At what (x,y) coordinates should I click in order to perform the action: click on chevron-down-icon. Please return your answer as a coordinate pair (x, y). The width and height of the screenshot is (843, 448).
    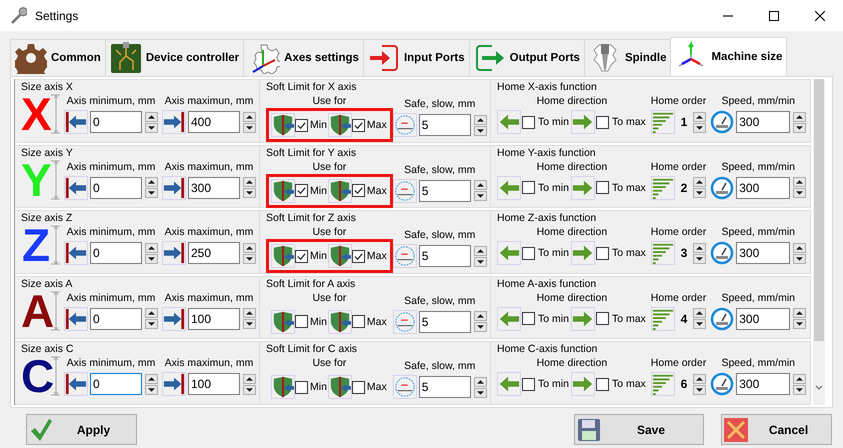
    Looking at the image, I should click on (819, 388).